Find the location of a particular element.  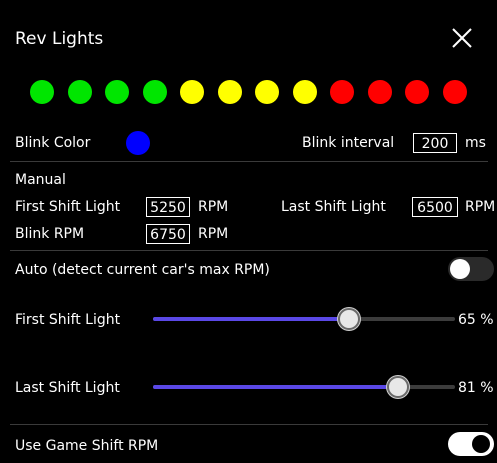

manual-last-shift-unit: RPM is located at coordinates (480, 207).